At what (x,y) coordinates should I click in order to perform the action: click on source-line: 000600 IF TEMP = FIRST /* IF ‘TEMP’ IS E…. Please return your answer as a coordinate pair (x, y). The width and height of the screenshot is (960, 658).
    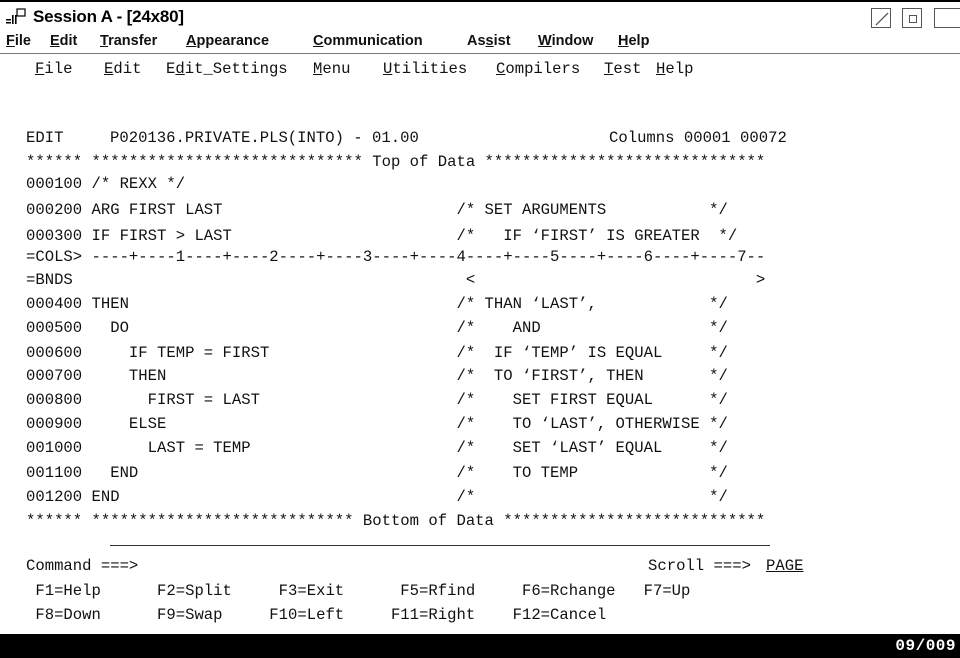
    Looking at the image, I should click on (377, 353).